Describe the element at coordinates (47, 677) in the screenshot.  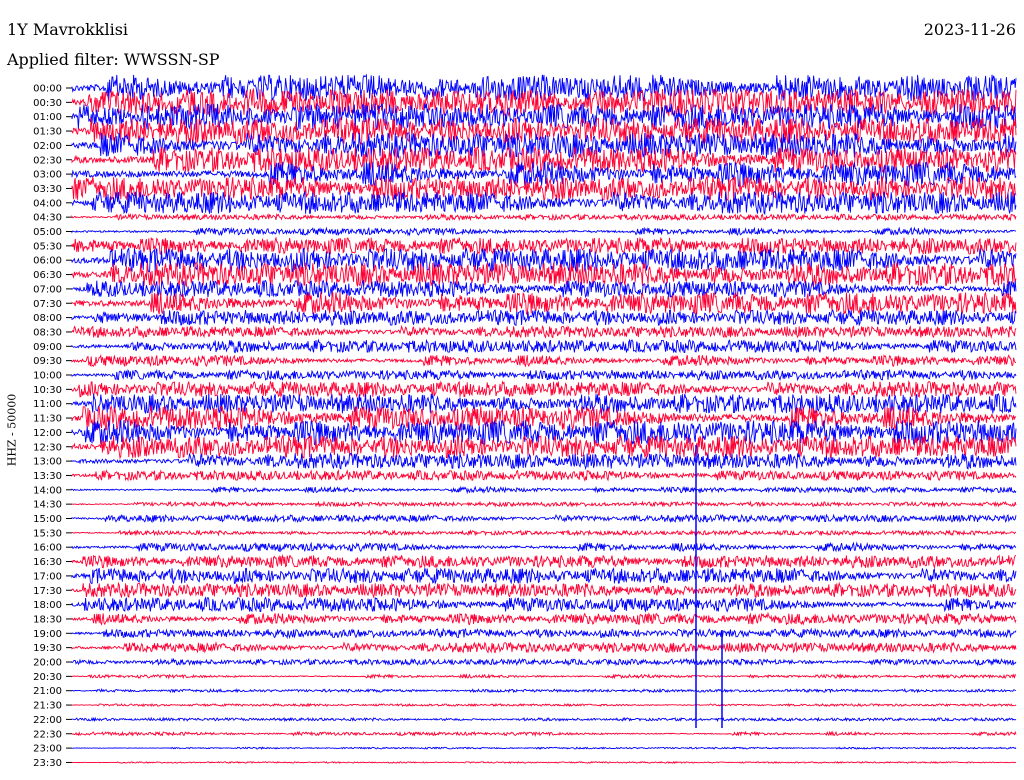
I see `time-tick-label: 20:30` at that location.